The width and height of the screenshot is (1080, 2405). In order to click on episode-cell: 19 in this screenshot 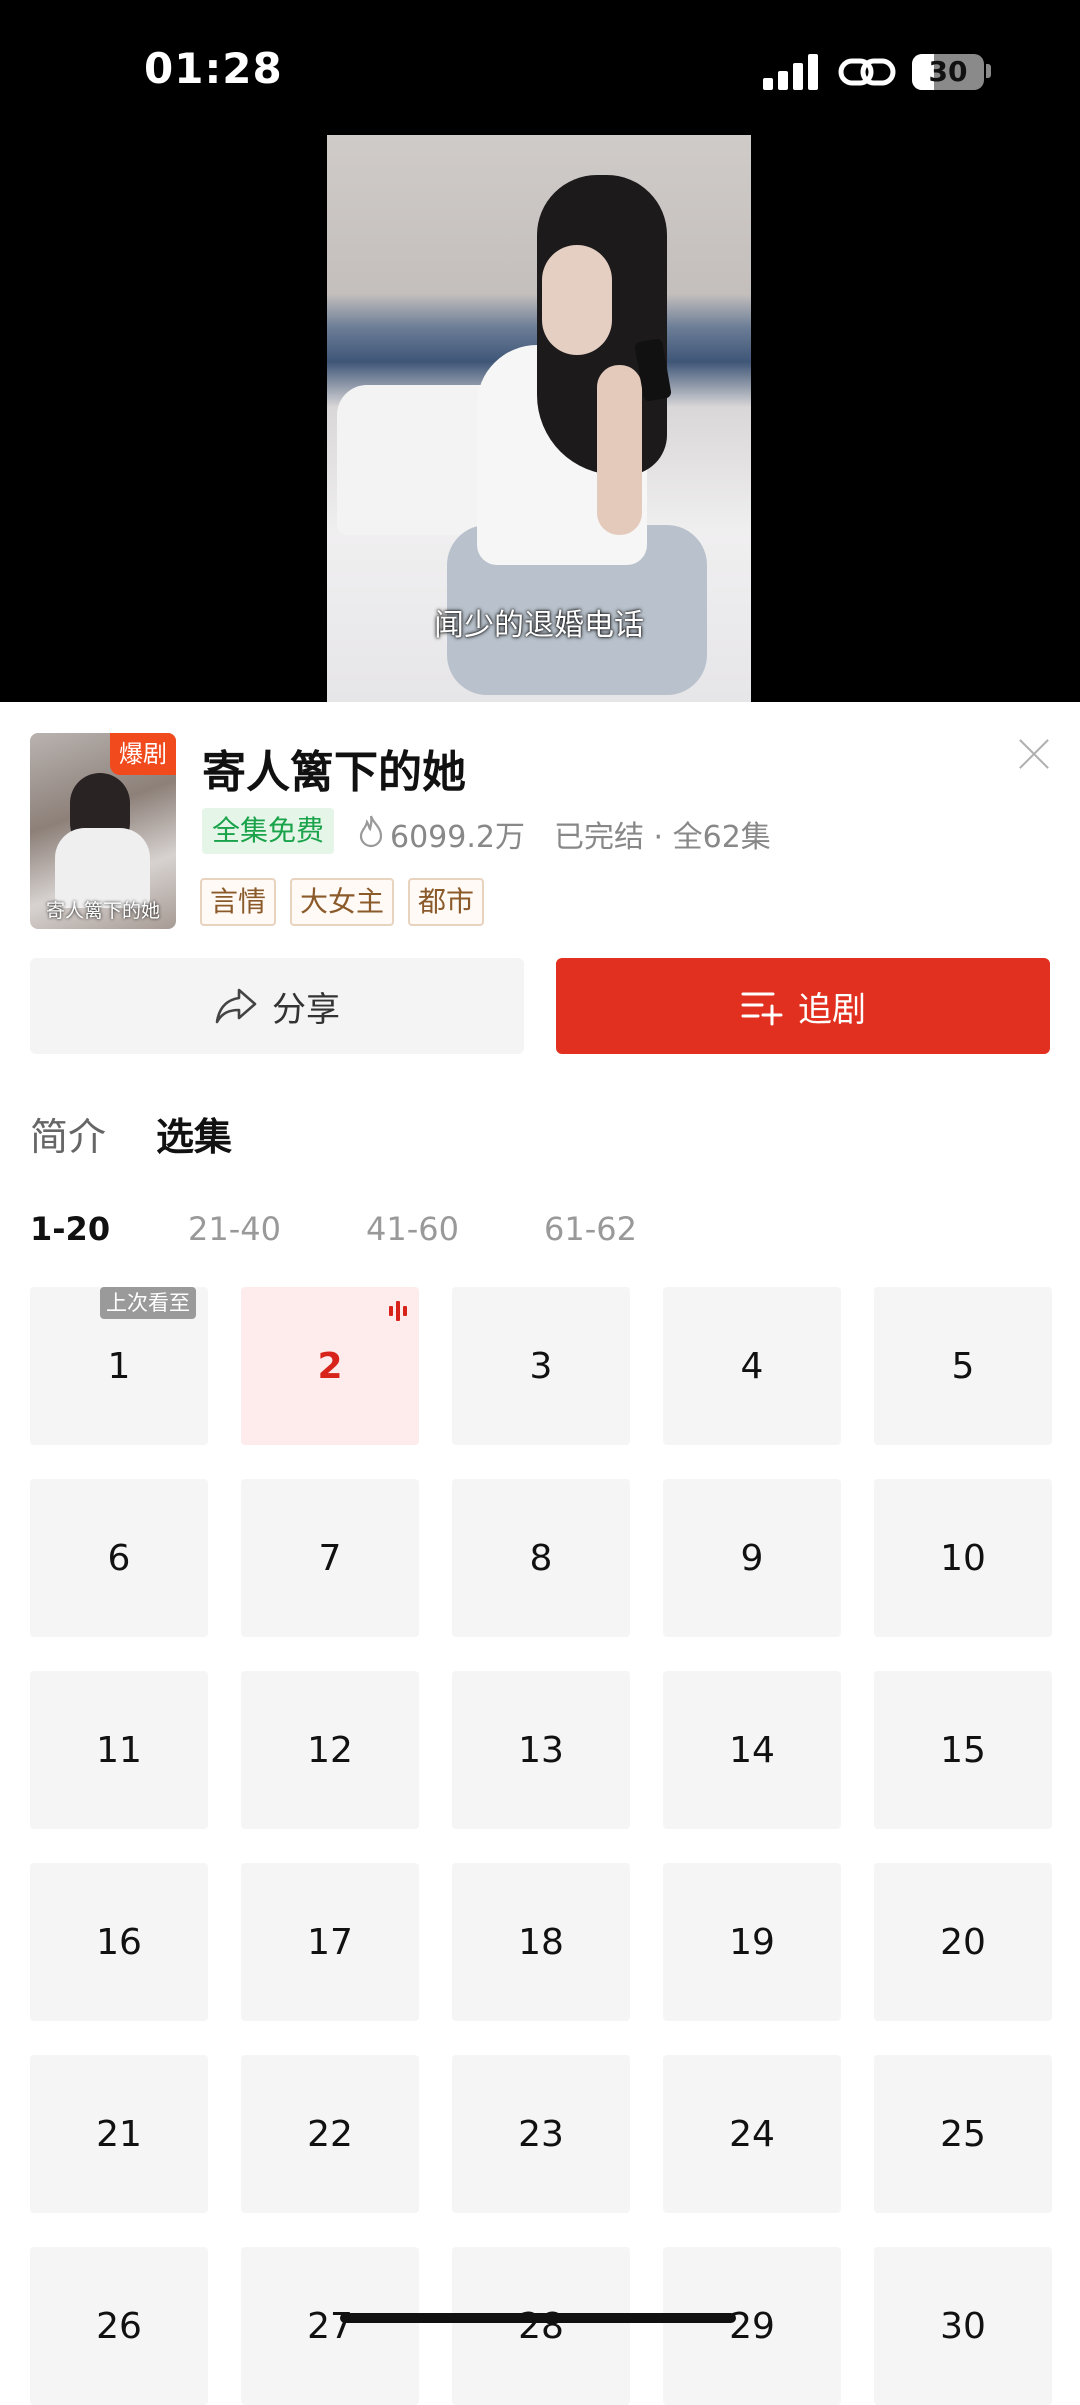, I will do `click(752, 1942)`.